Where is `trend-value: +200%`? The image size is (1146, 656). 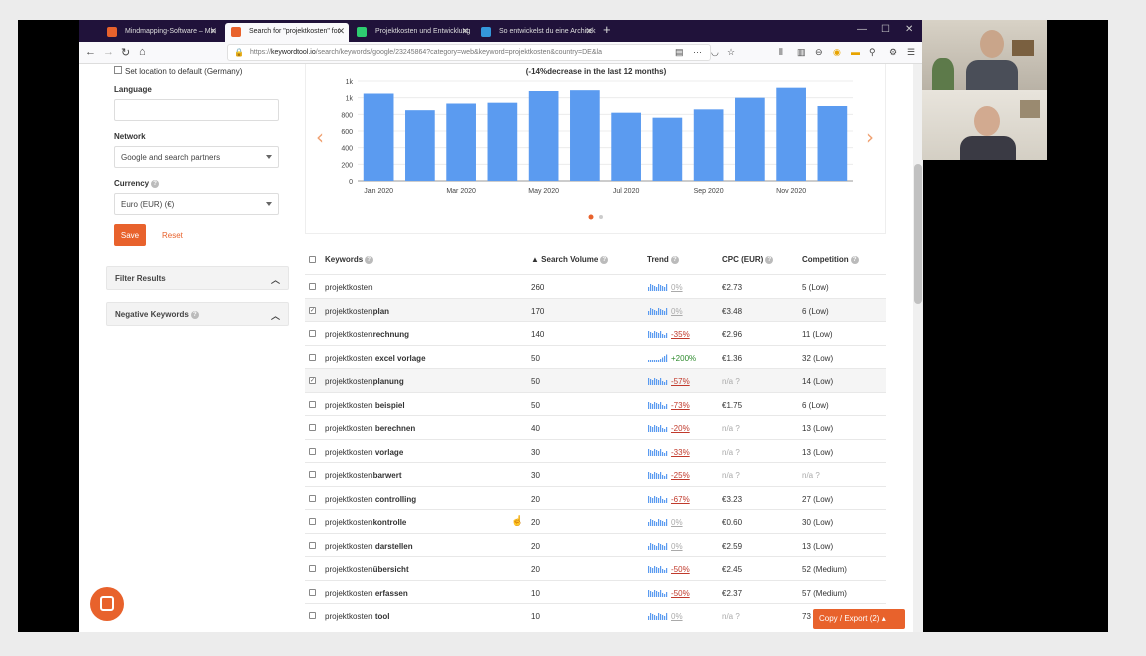 trend-value: +200% is located at coordinates (683, 358).